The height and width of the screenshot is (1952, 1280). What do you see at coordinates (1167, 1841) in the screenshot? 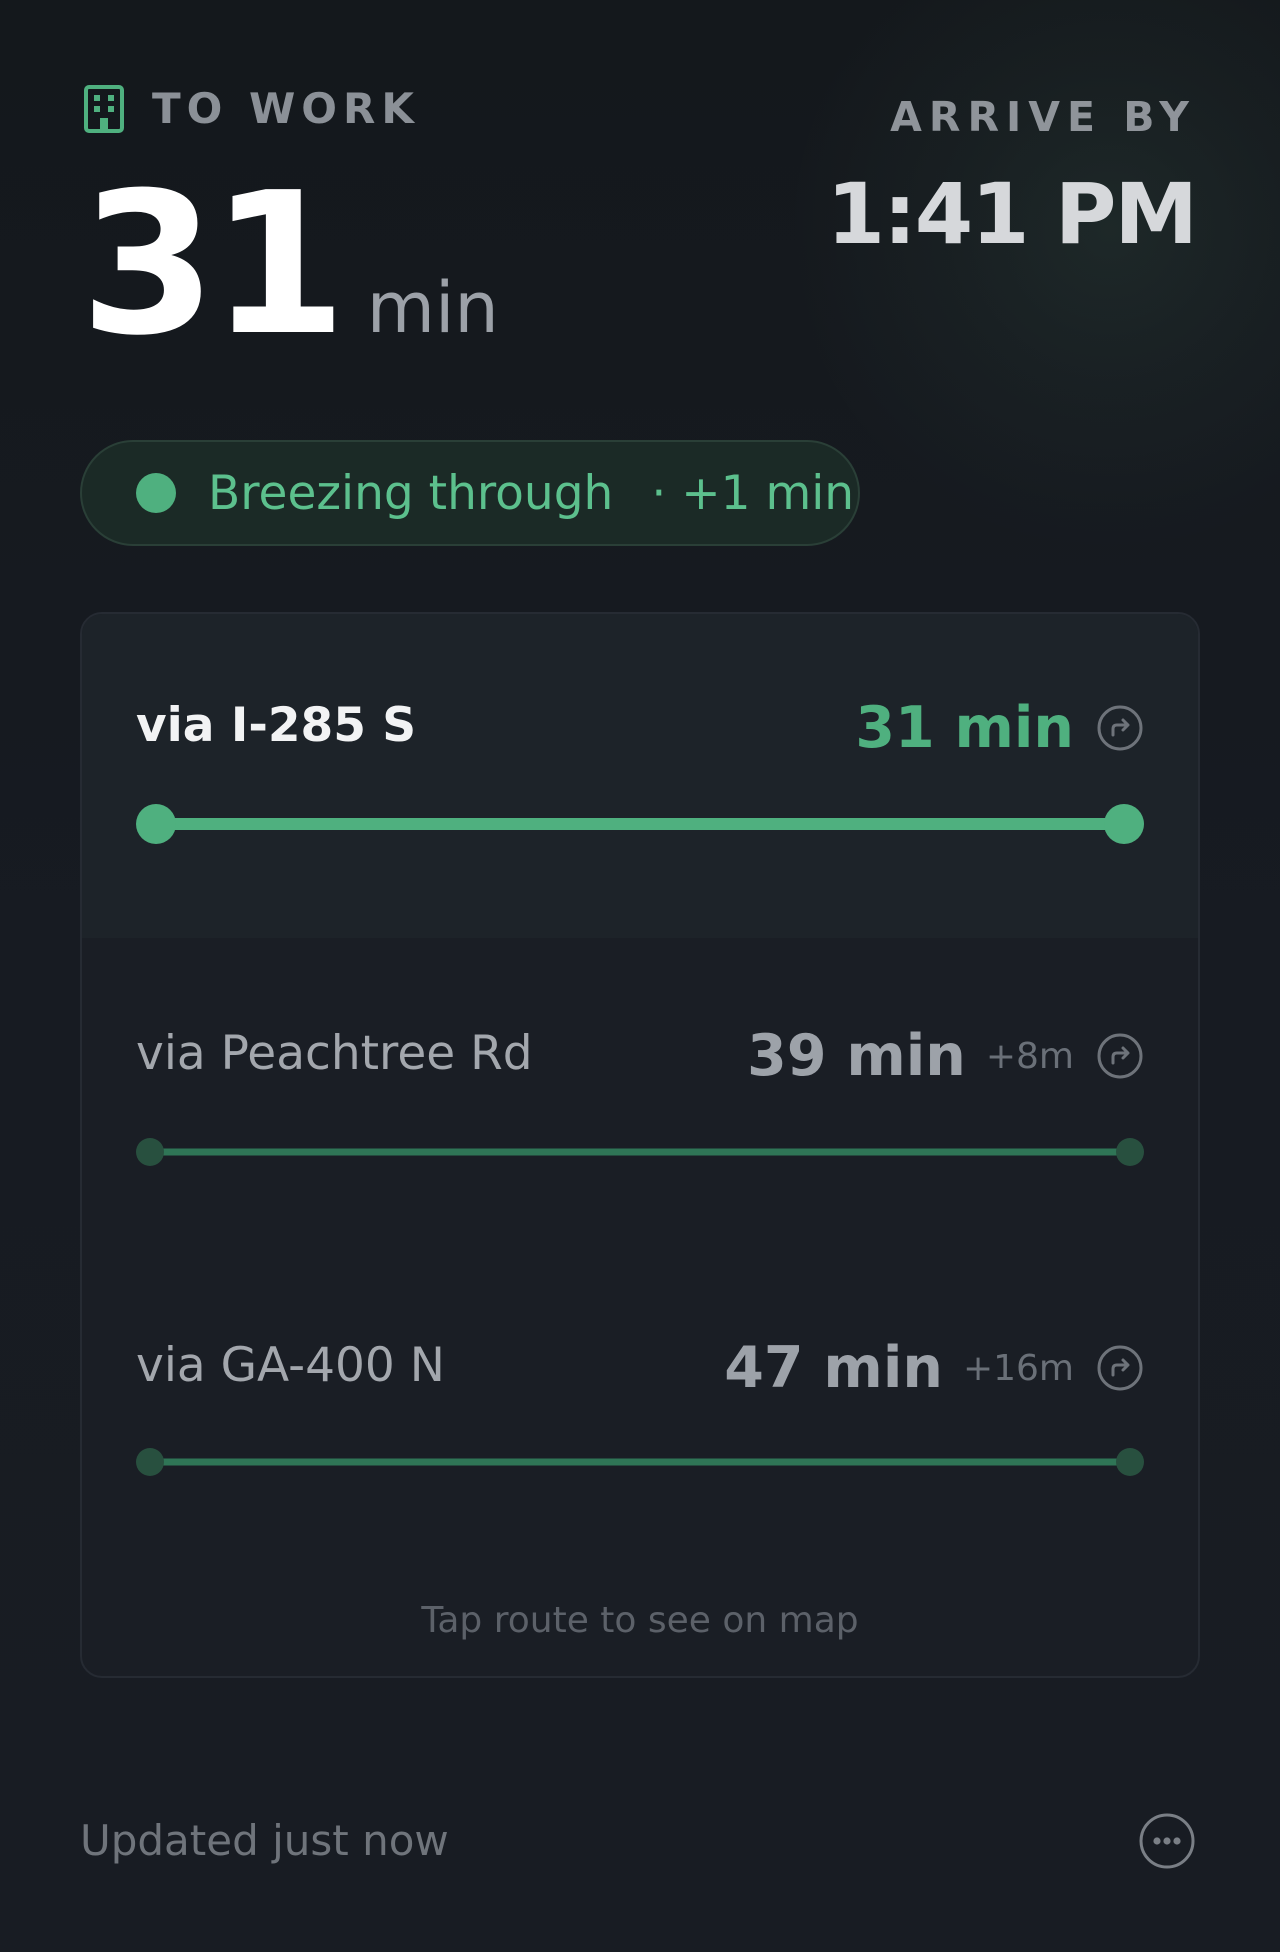
I see `more-icon` at bounding box center [1167, 1841].